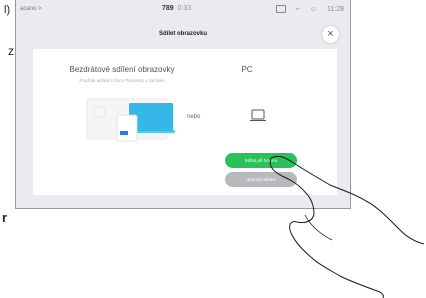 The width and height of the screenshot is (426, 298). Describe the element at coordinates (318, 227) in the screenshot. I see `hand-finger-line` at that location.